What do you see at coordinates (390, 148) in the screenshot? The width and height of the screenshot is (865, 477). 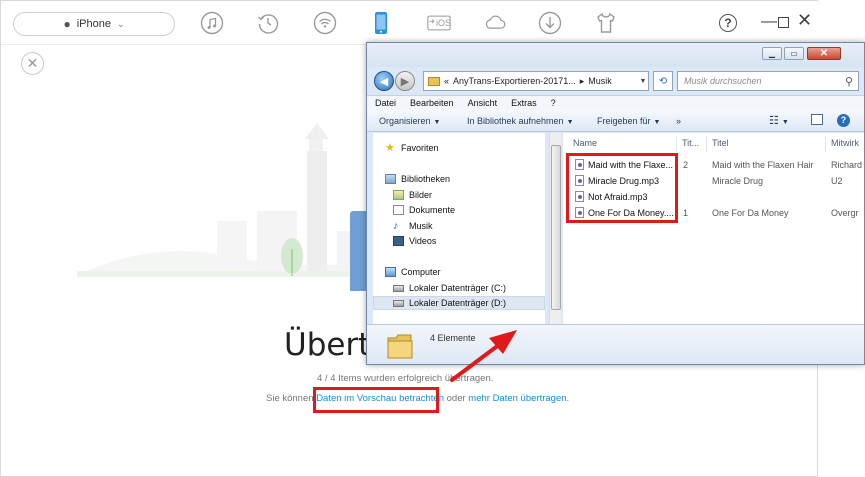 I see `star-icon: ★` at bounding box center [390, 148].